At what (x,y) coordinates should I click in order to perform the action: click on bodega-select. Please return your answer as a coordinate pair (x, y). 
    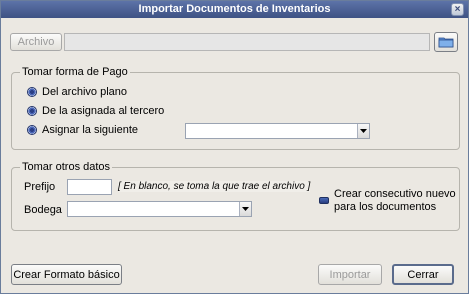
    Looking at the image, I should click on (159, 209).